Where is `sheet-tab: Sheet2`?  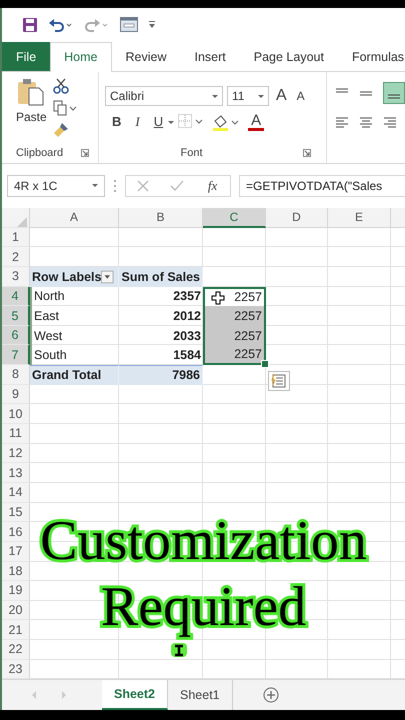
sheet-tab: Sheet2 is located at coordinates (135, 695).